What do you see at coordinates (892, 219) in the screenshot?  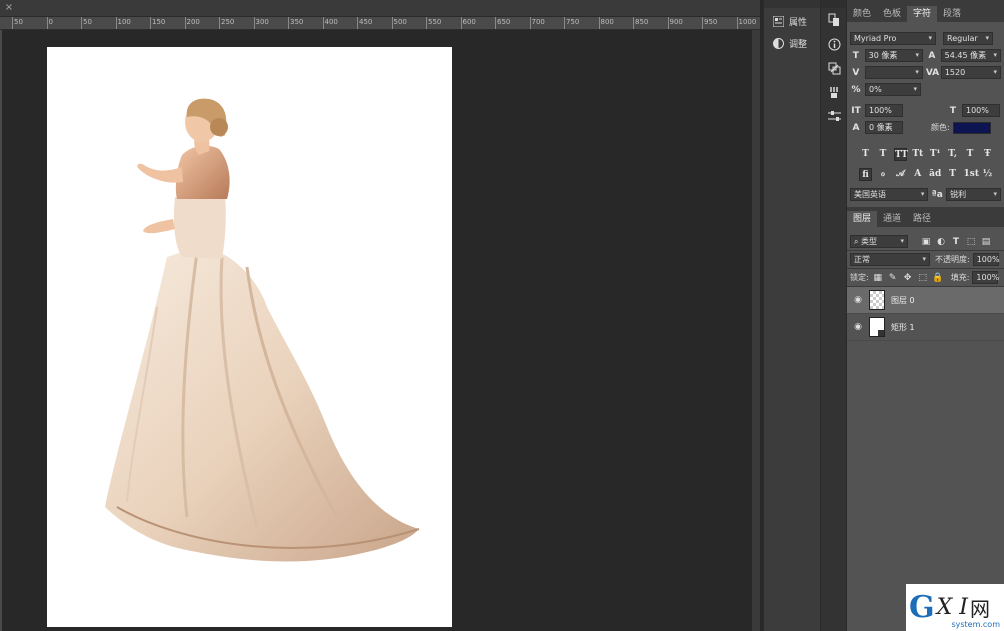 I see `tab-channels: 通道` at bounding box center [892, 219].